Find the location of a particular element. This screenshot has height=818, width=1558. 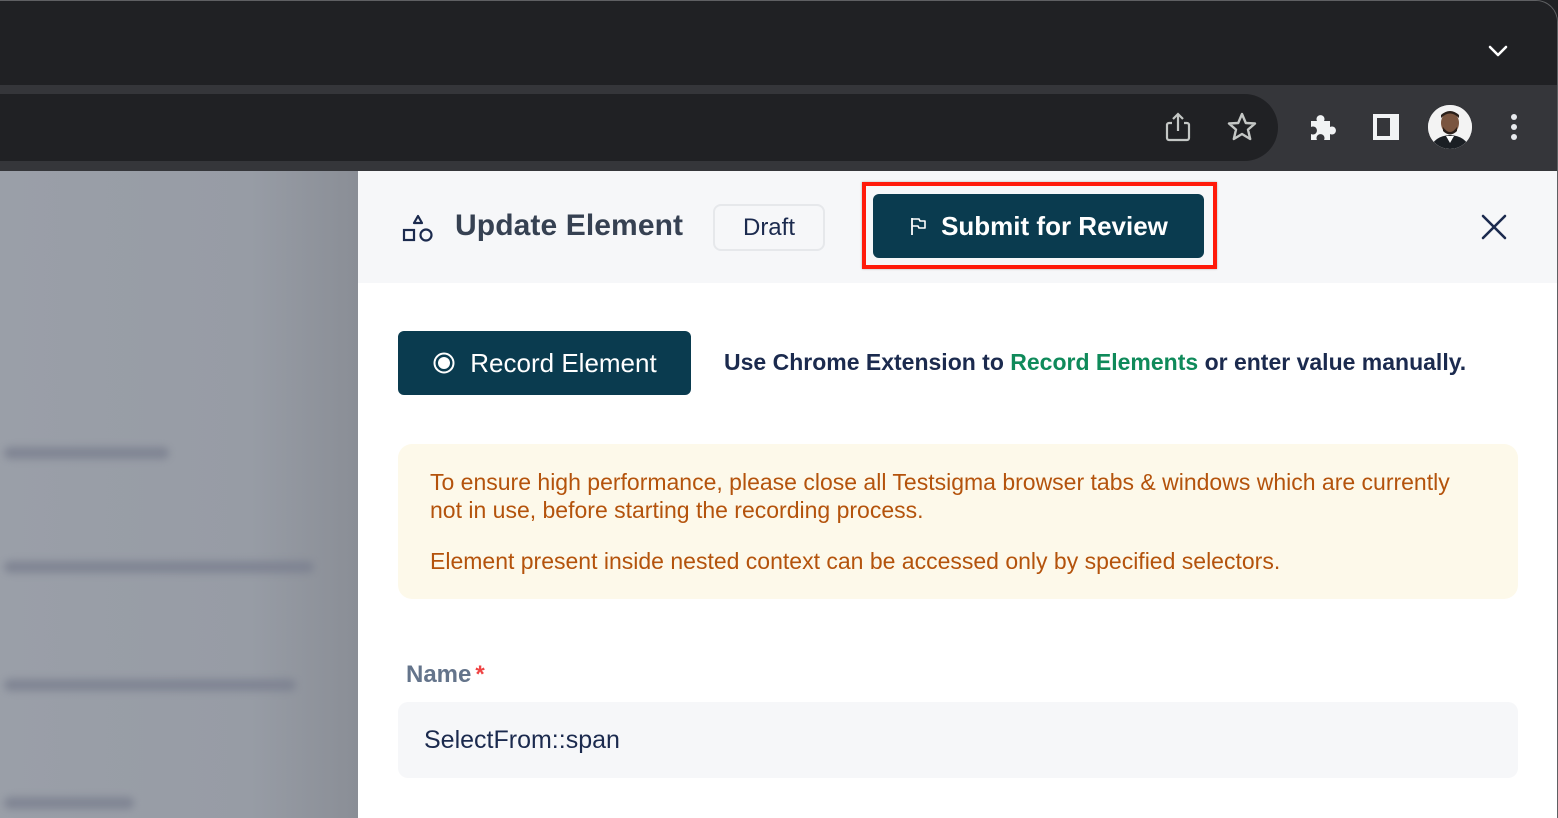

tab-search-button is located at coordinates (1498, 51).